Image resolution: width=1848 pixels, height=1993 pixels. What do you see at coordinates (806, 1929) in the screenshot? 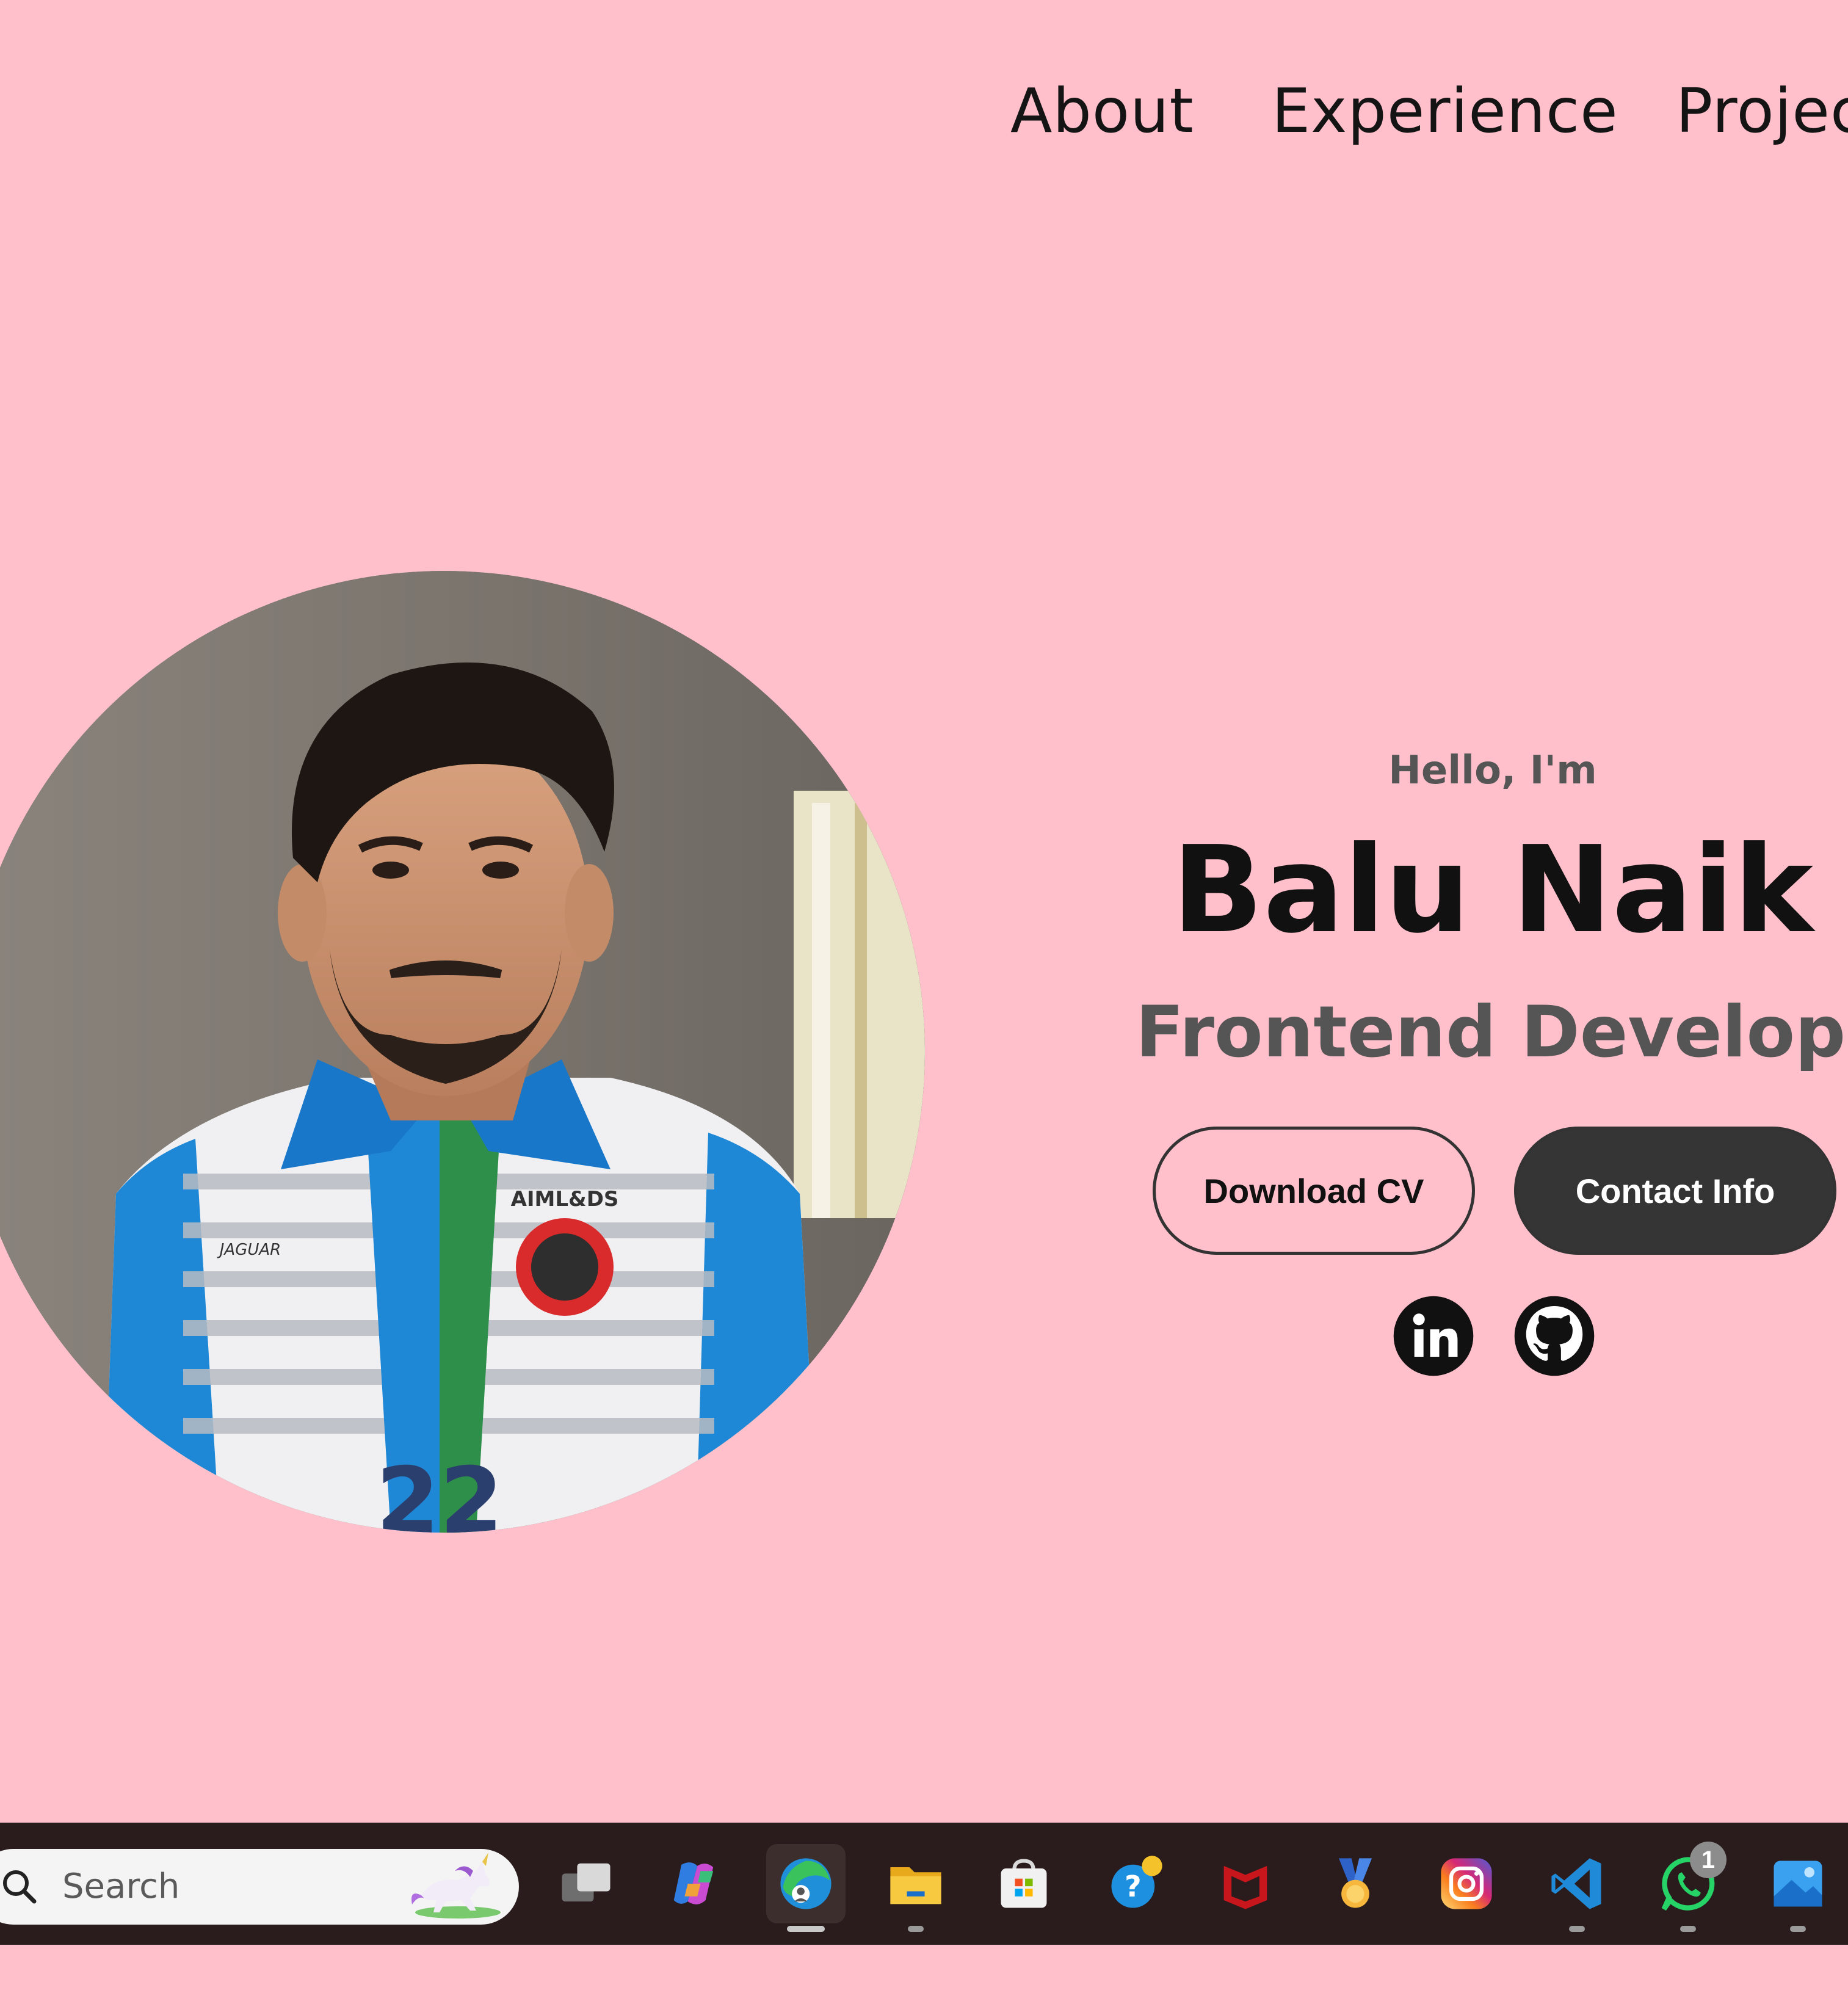
I see `active-indicator` at bounding box center [806, 1929].